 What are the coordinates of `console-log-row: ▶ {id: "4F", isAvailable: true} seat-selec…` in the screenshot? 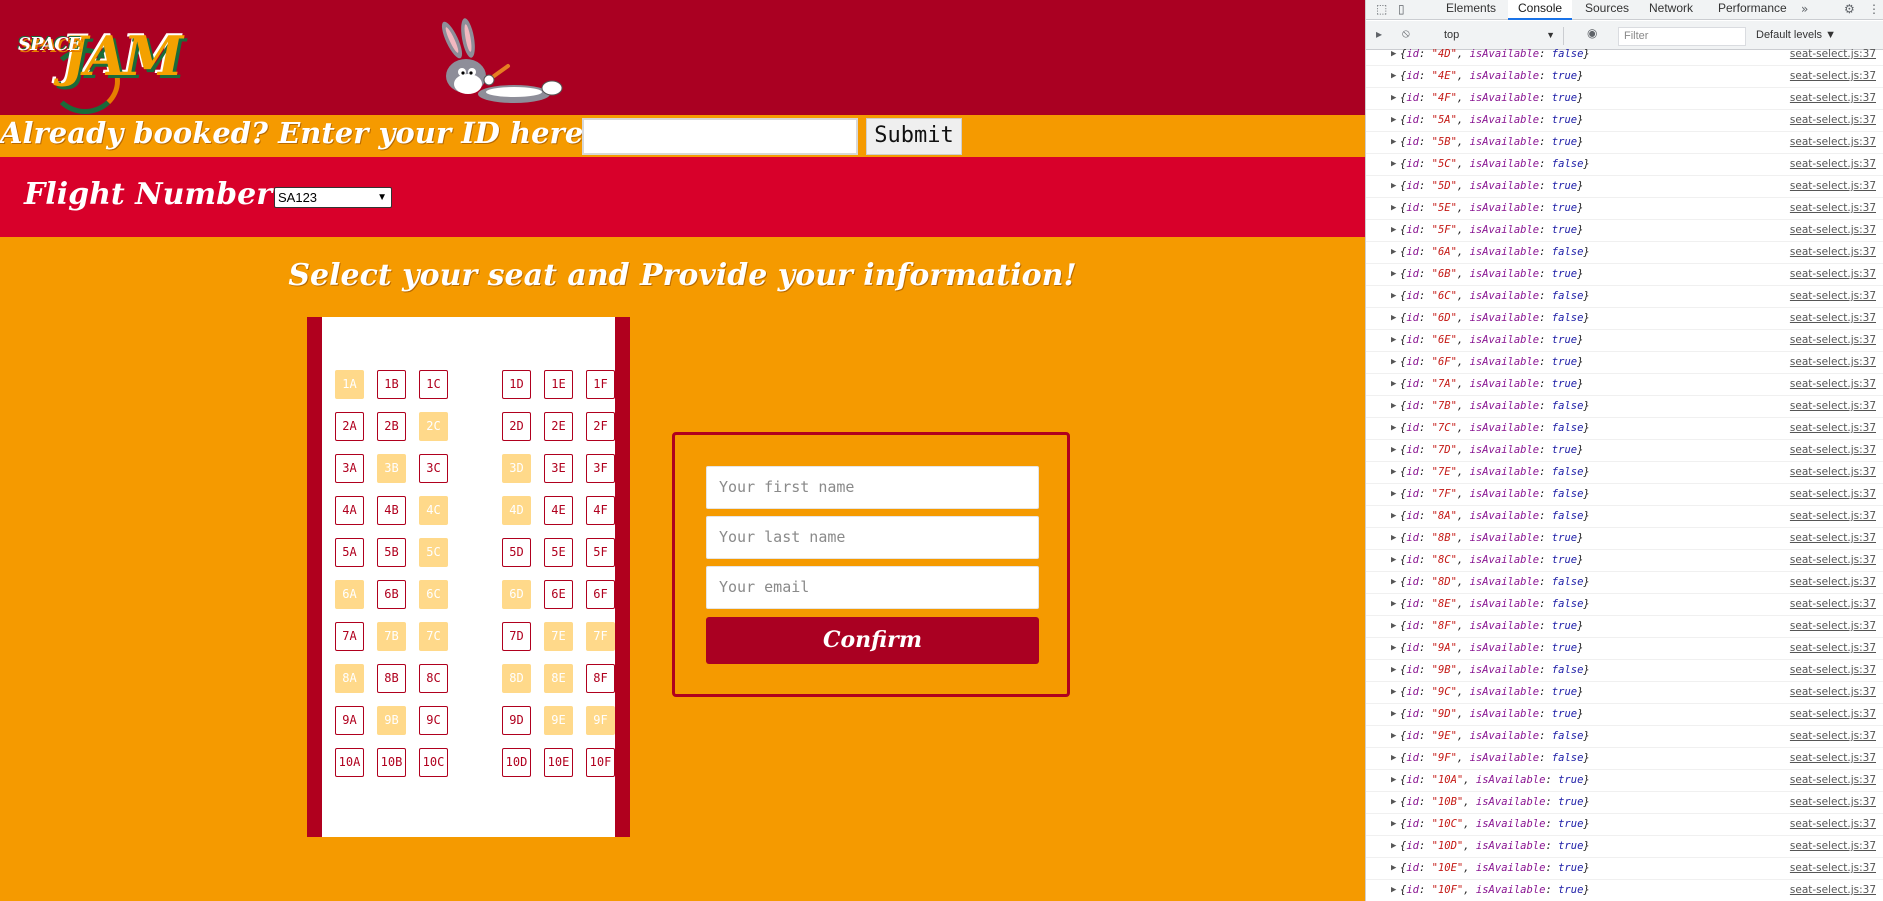 It's located at (1624, 99).